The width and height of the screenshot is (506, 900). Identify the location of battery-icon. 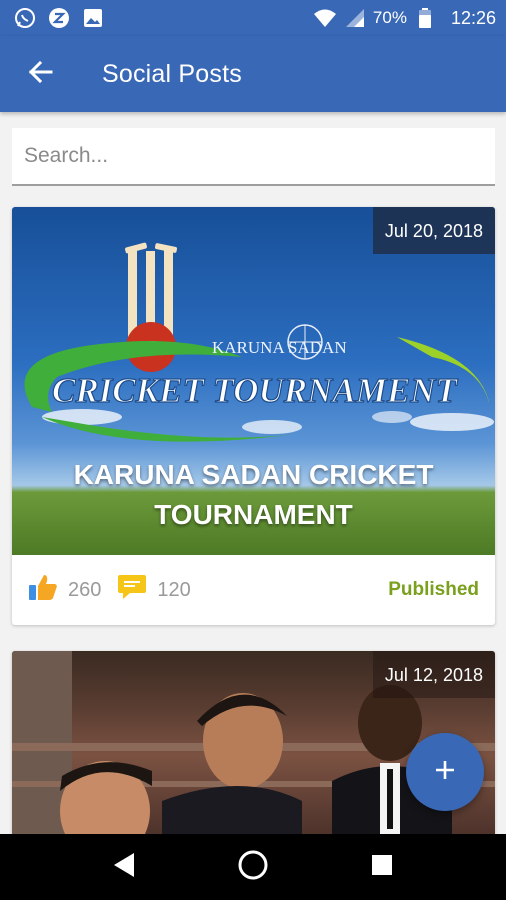
(425, 18).